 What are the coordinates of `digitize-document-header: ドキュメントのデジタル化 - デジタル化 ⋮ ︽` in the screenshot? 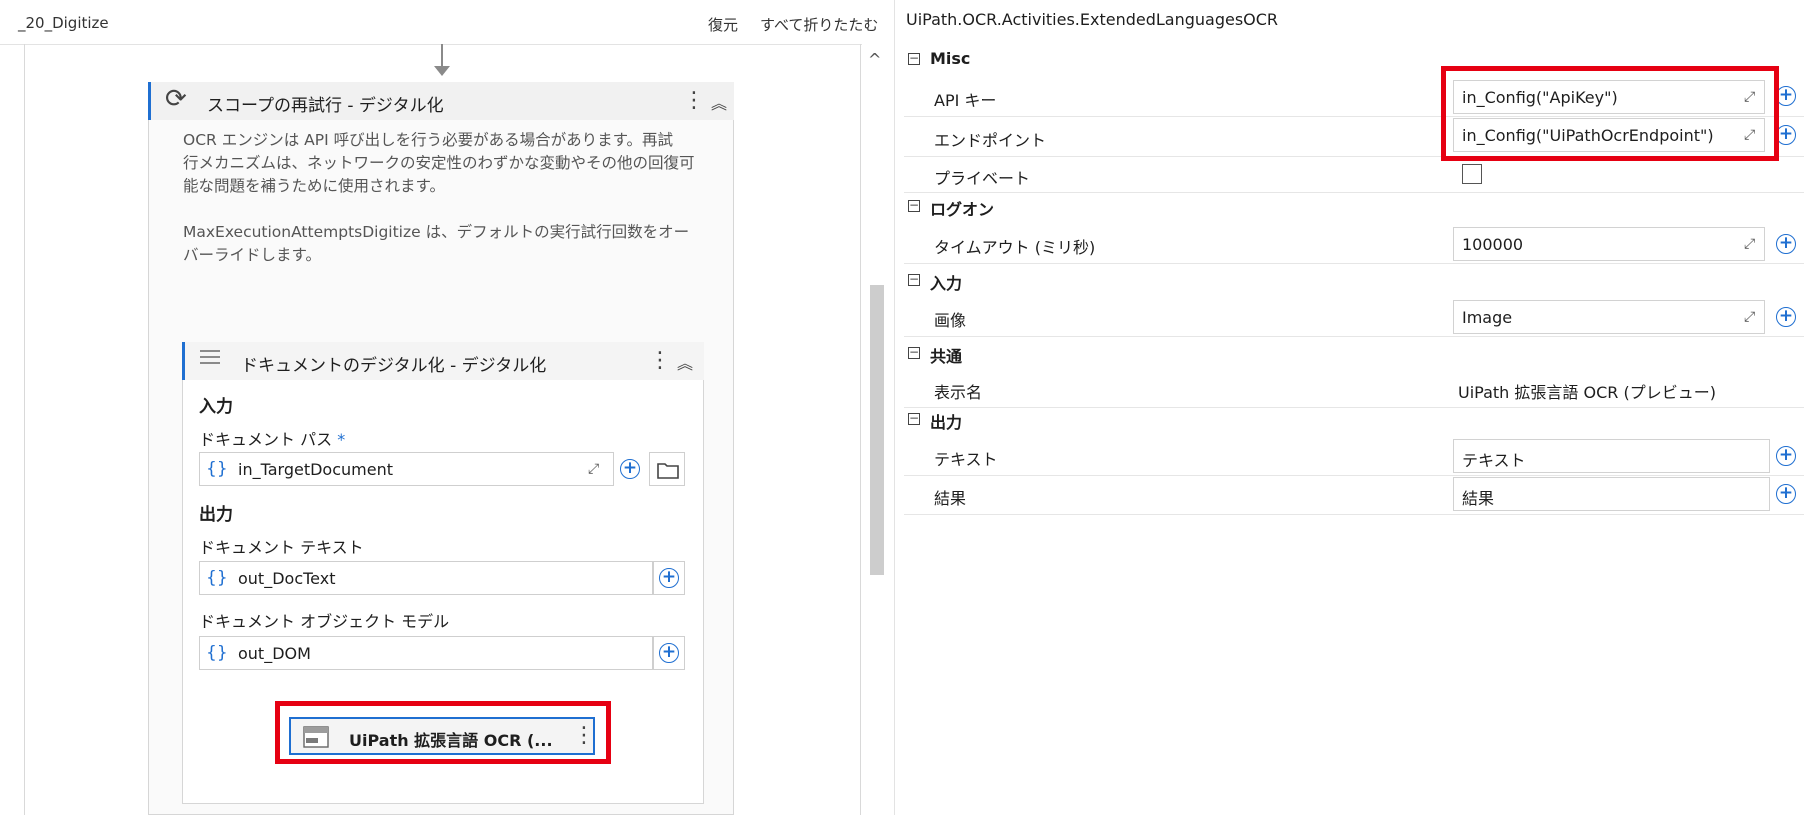 It's located at (443, 361).